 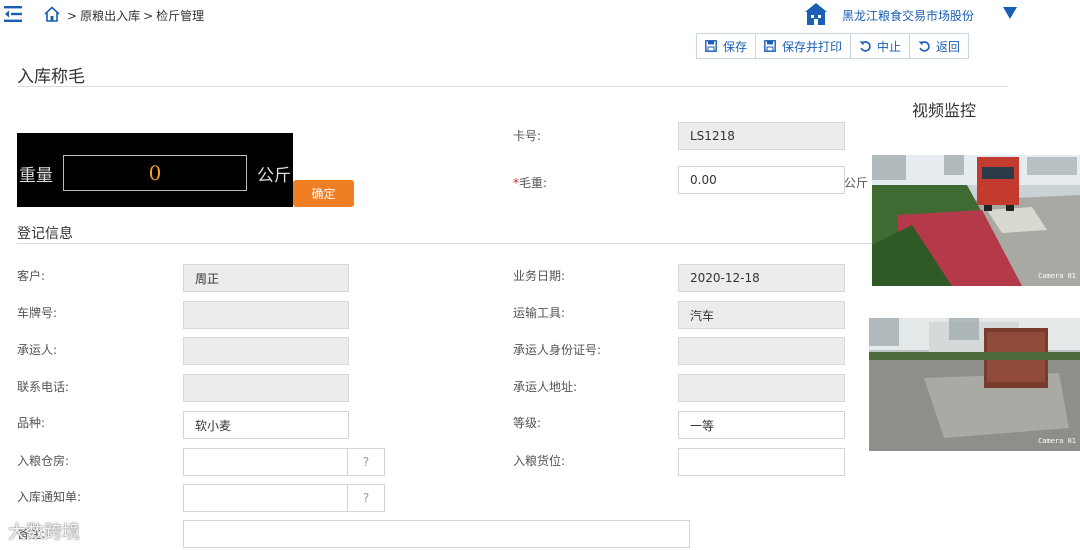 What do you see at coordinates (436, 534) in the screenshot?
I see `remark-field` at bounding box center [436, 534].